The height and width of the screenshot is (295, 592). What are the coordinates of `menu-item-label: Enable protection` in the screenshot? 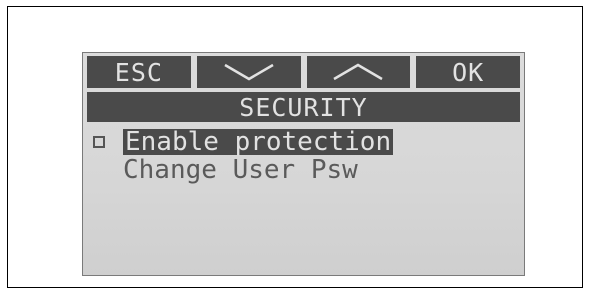 It's located at (258, 142).